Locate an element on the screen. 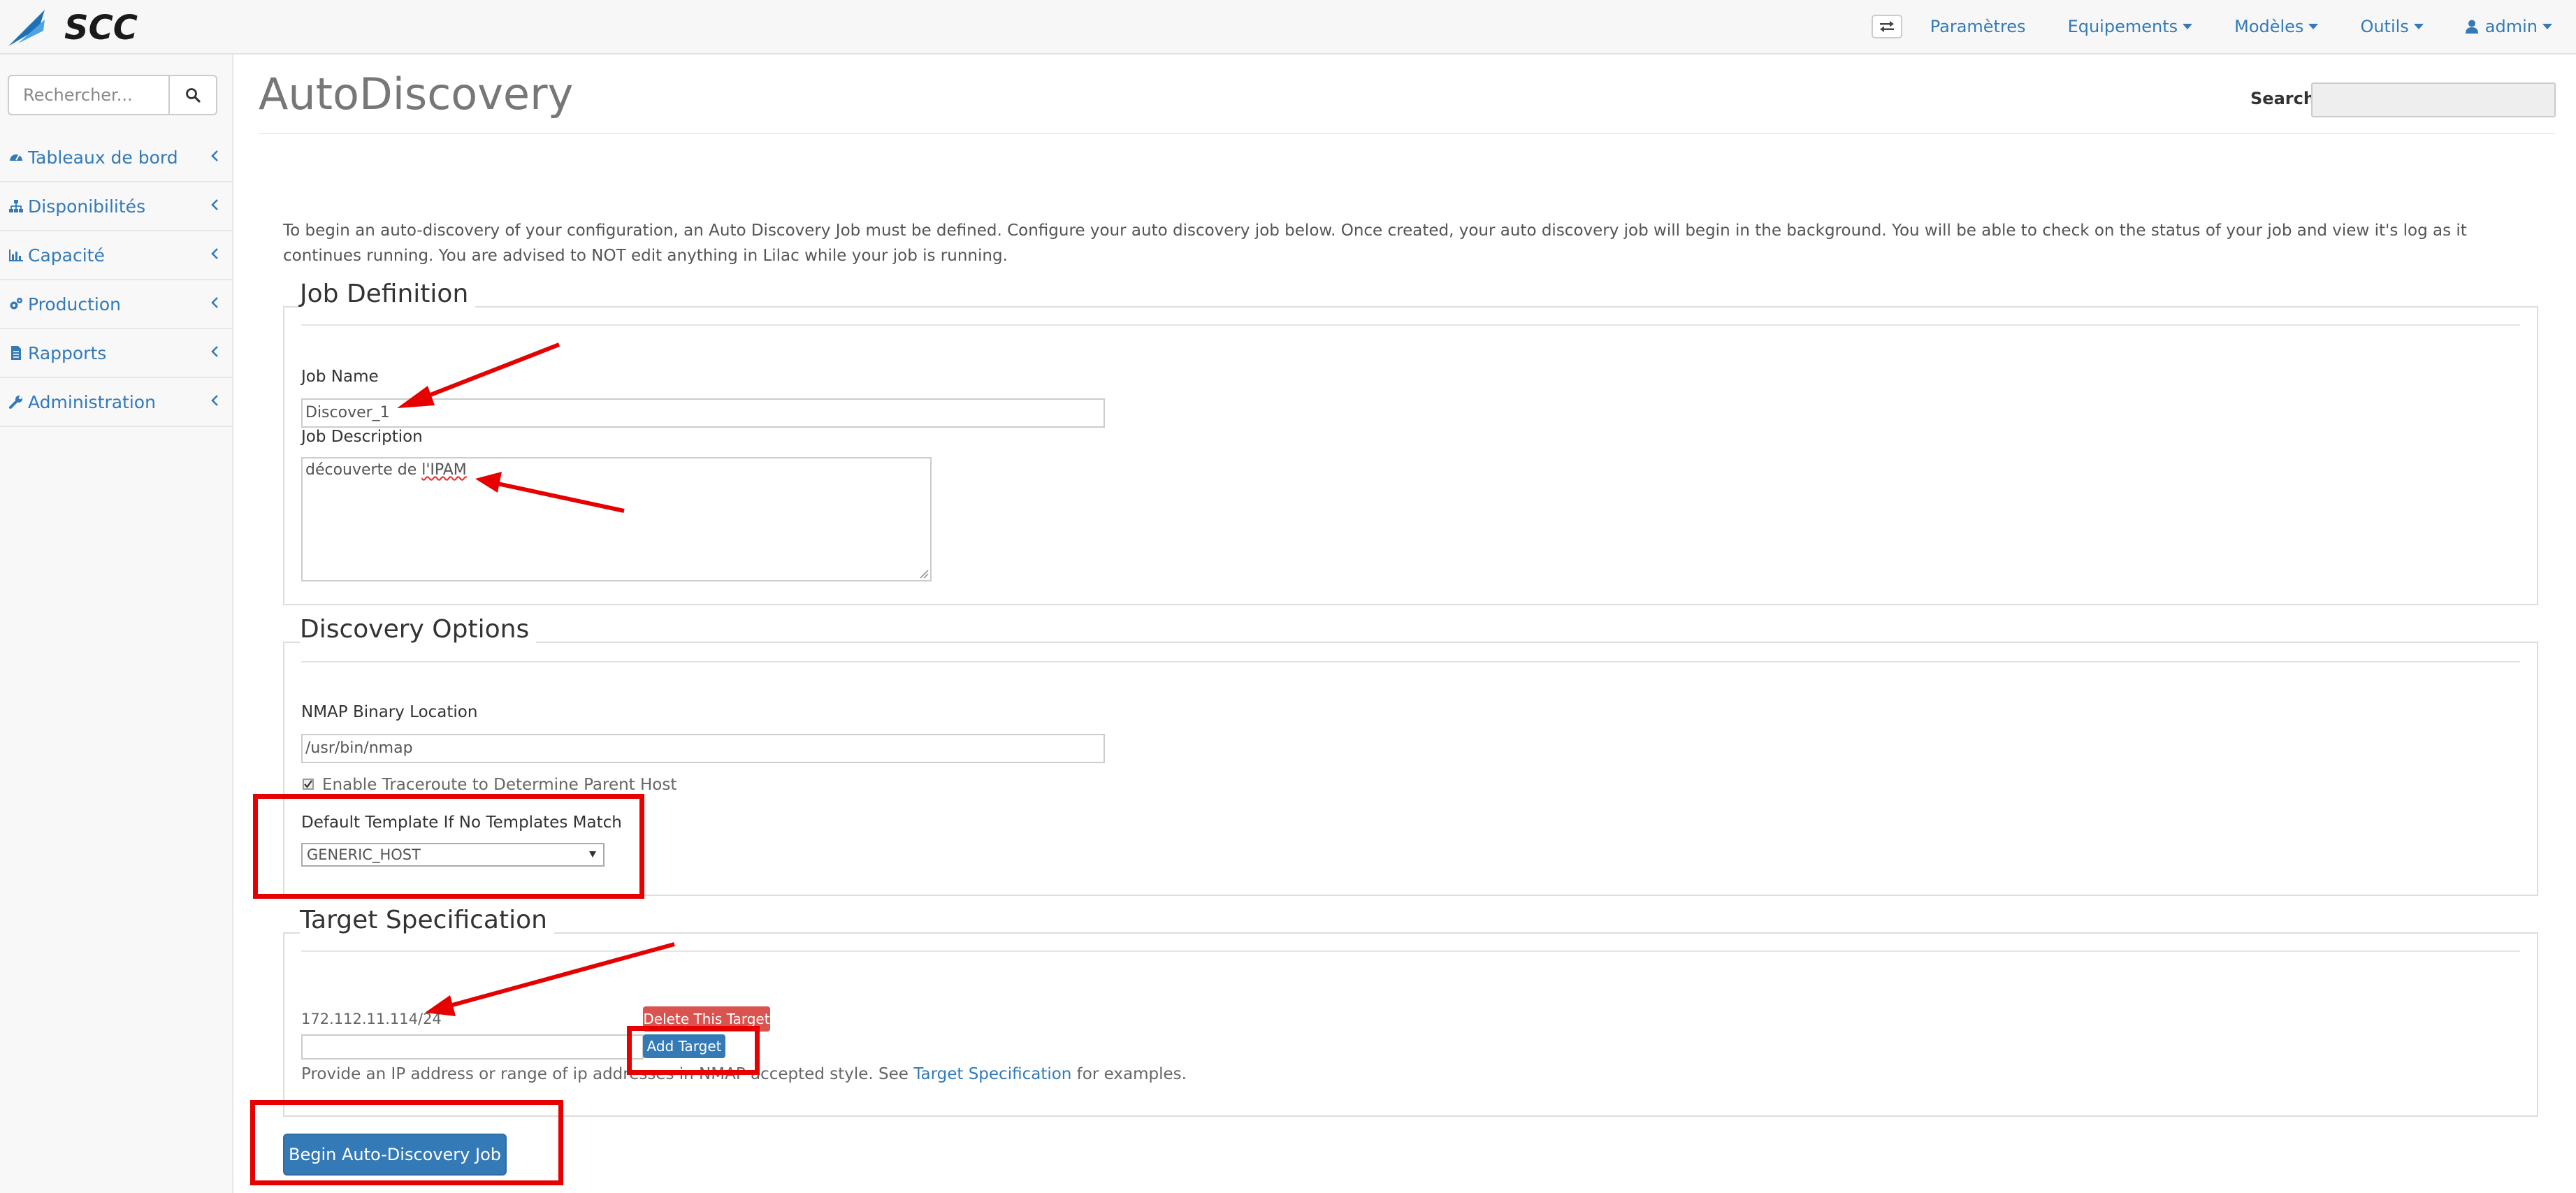  nav-modeles: Modèles is located at coordinates (2276, 26).